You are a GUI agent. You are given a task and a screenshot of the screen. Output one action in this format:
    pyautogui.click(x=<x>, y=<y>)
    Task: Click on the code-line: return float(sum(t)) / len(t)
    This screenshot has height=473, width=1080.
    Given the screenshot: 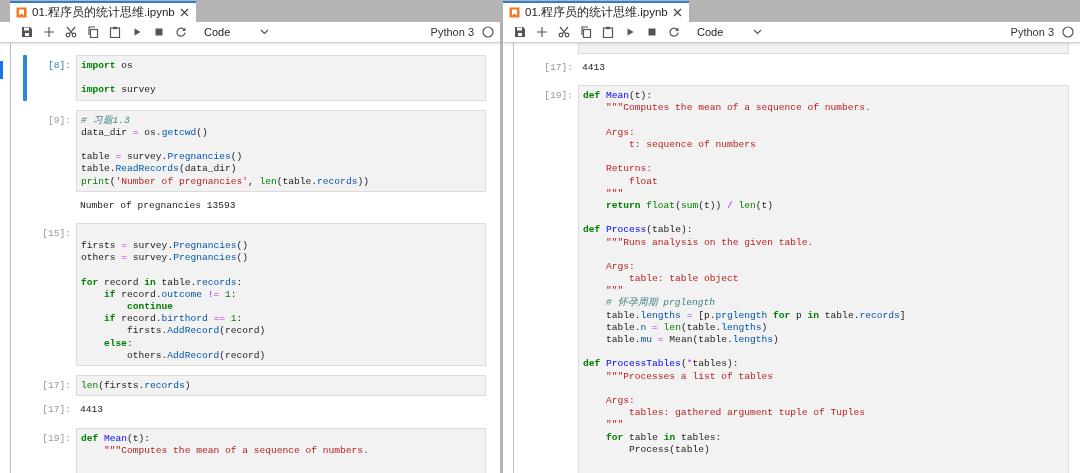 What is the action you would take?
    pyautogui.click(x=690, y=206)
    